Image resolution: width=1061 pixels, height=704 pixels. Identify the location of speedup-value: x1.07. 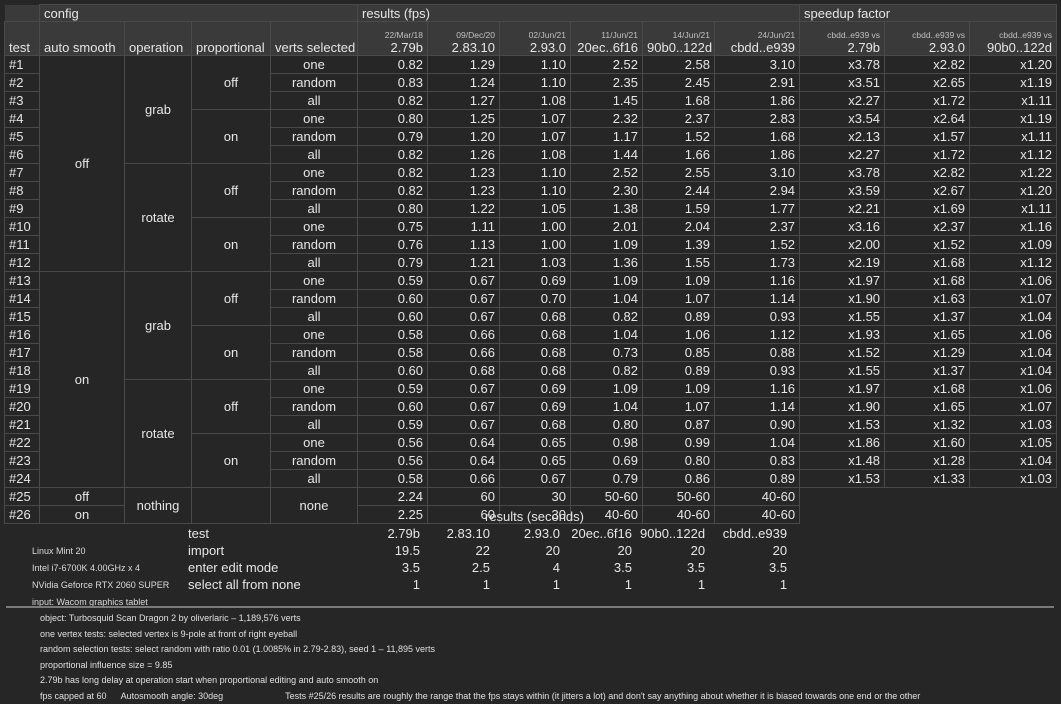
(1013, 299).